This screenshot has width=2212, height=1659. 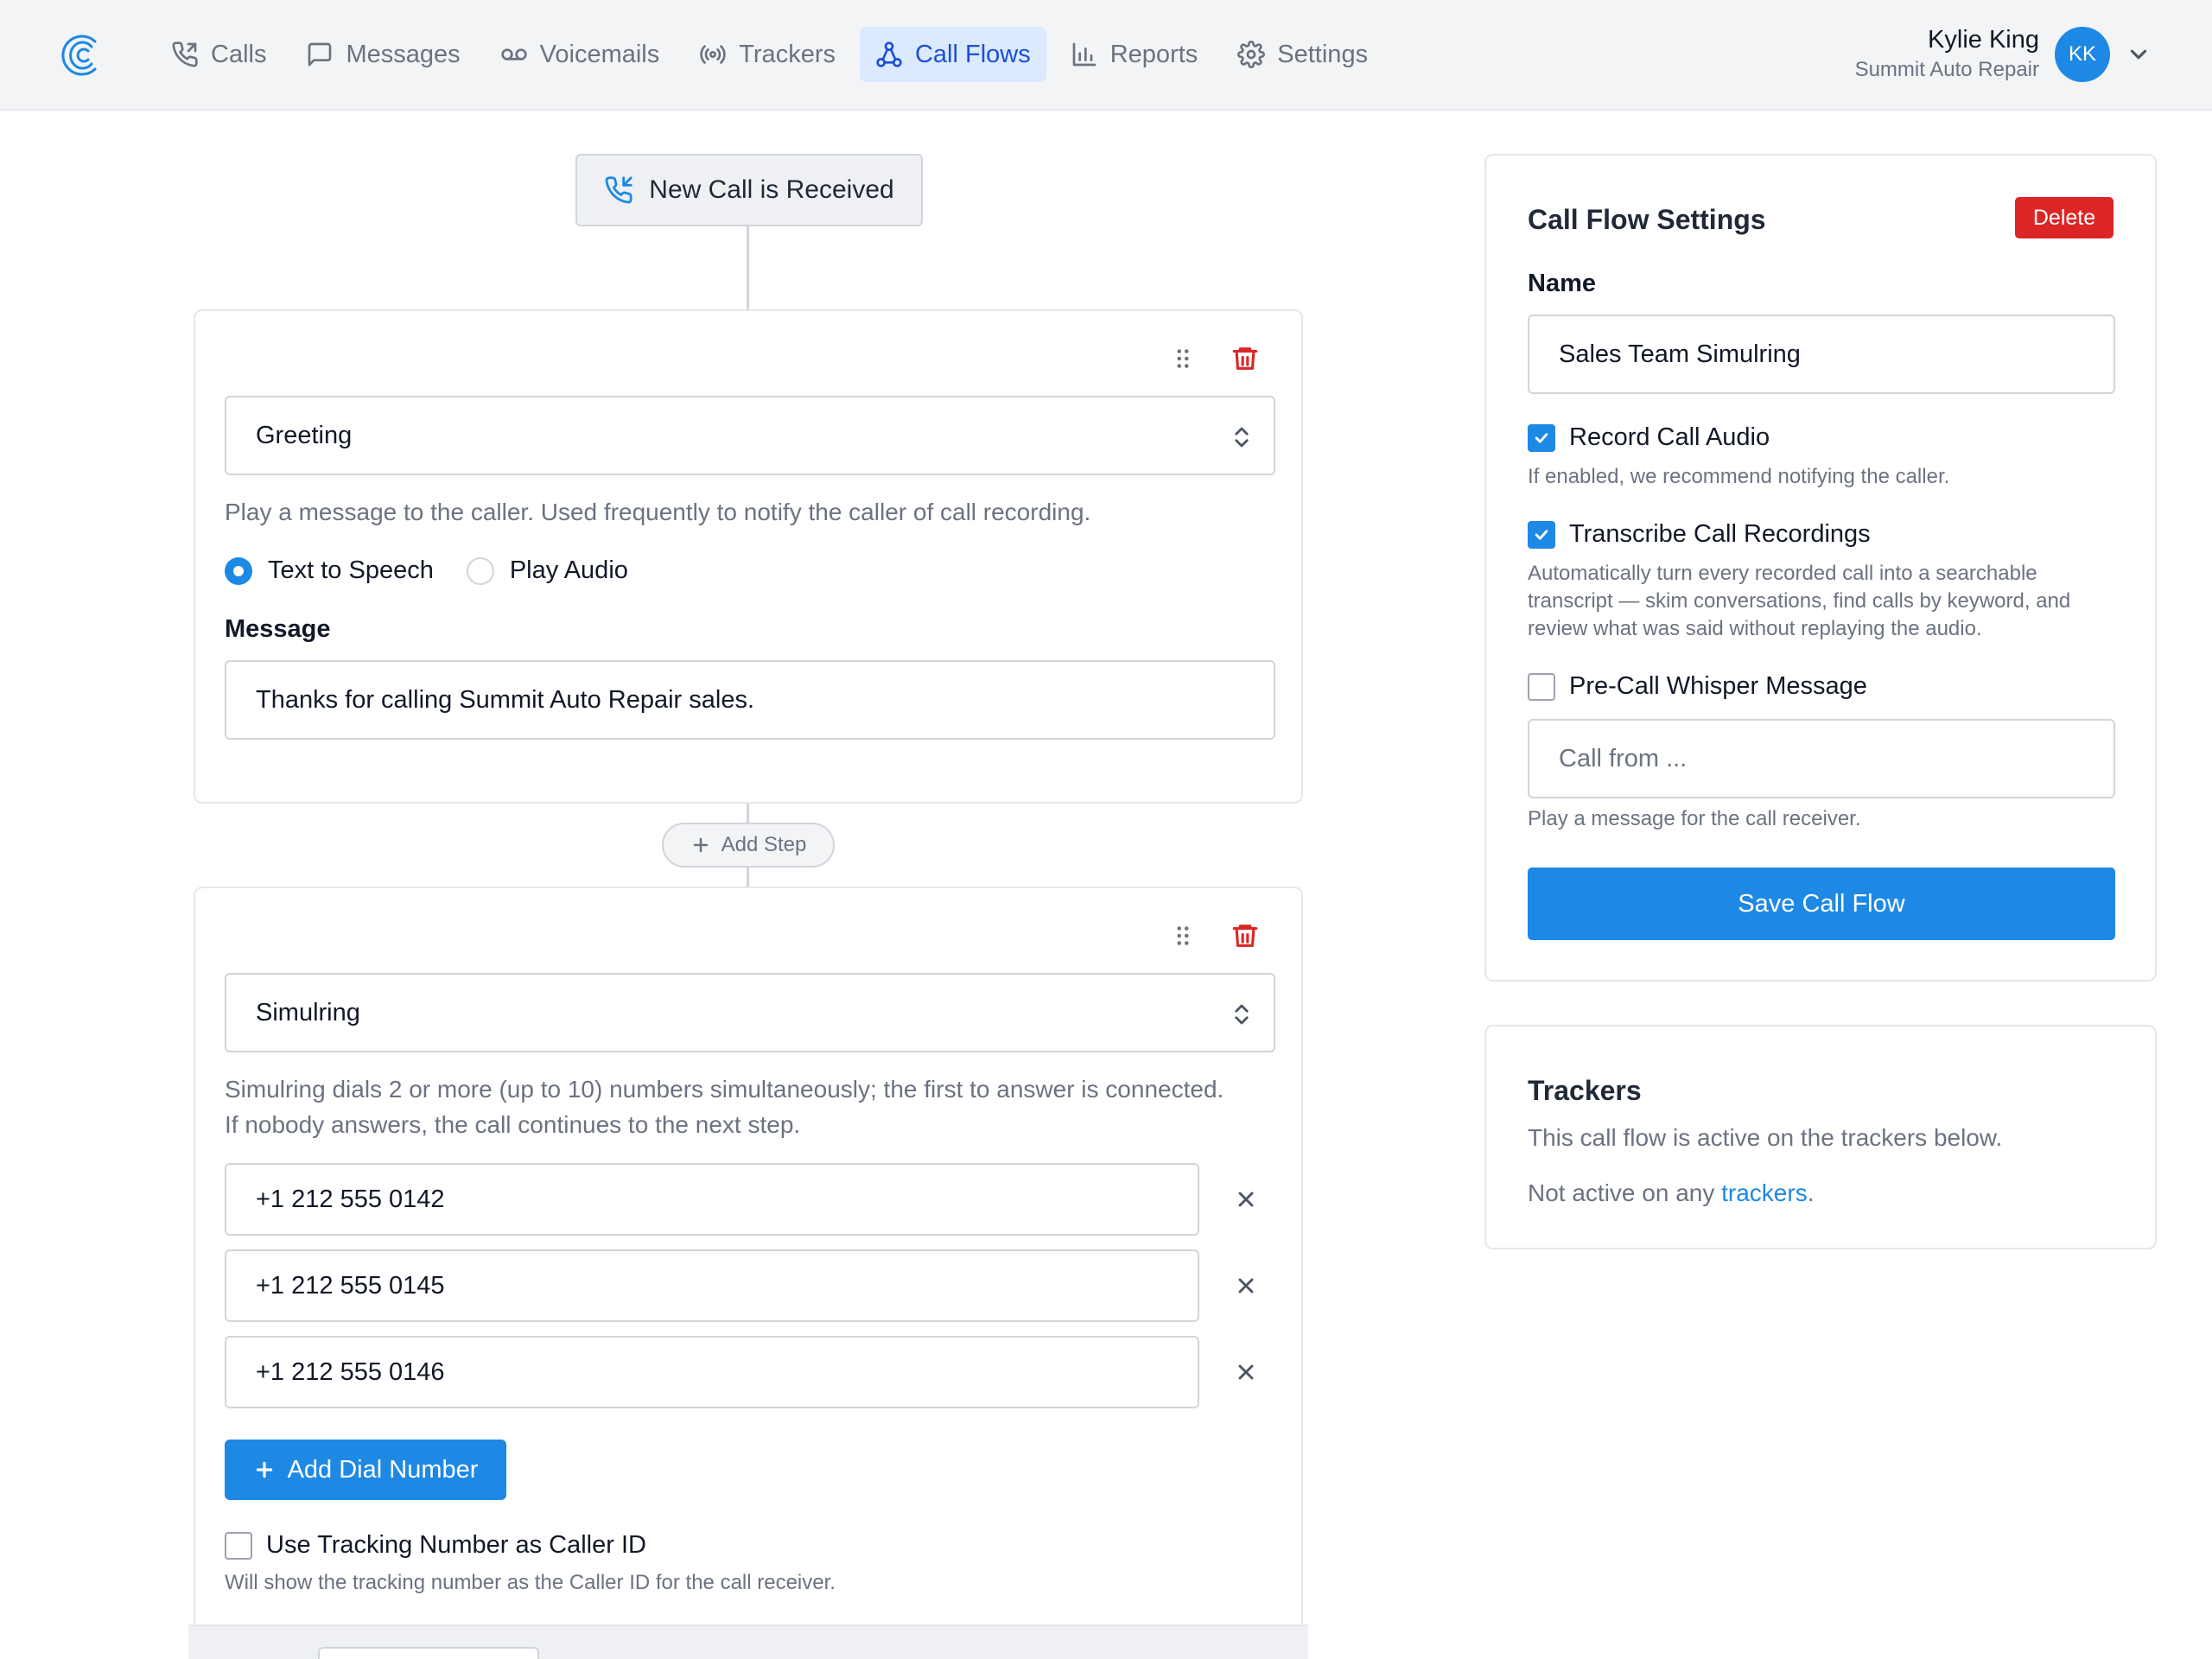 What do you see at coordinates (1694, 818) in the screenshot?
I see `whisper-hint: Play a message for the call receiver.` at bounding box center [1694, 818].